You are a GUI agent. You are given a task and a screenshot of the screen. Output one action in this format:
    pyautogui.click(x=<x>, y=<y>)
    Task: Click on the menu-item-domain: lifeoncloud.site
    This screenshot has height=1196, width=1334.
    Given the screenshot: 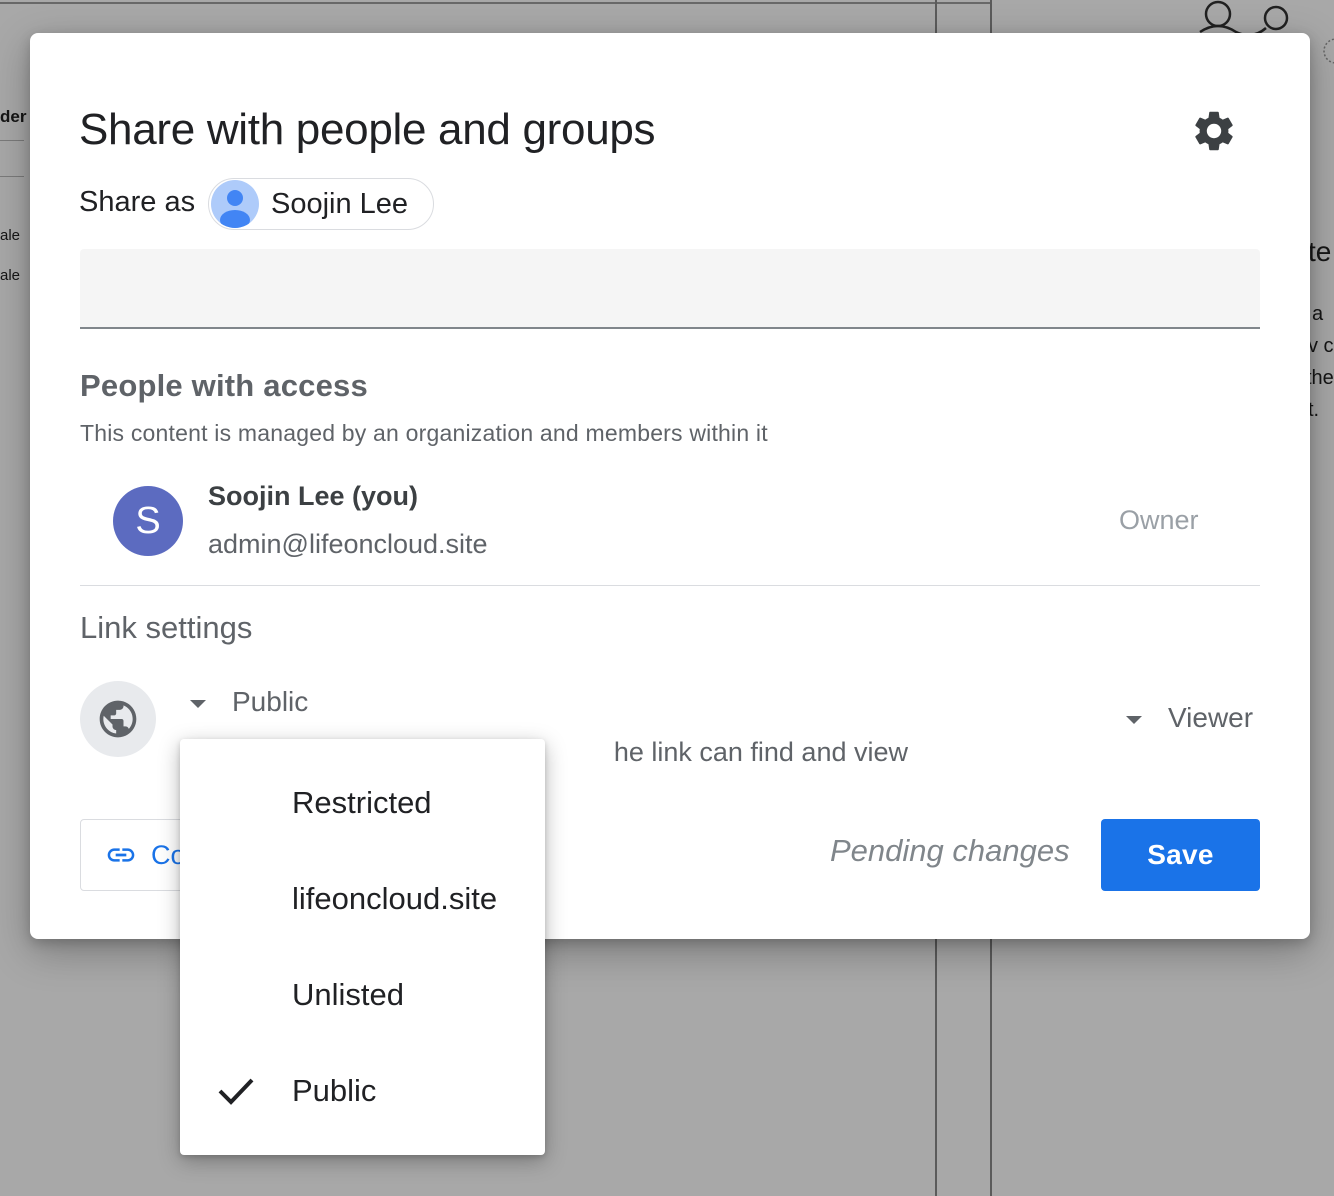 What is the action you would take?
    pyautogui.click(x=362, y=899)
    